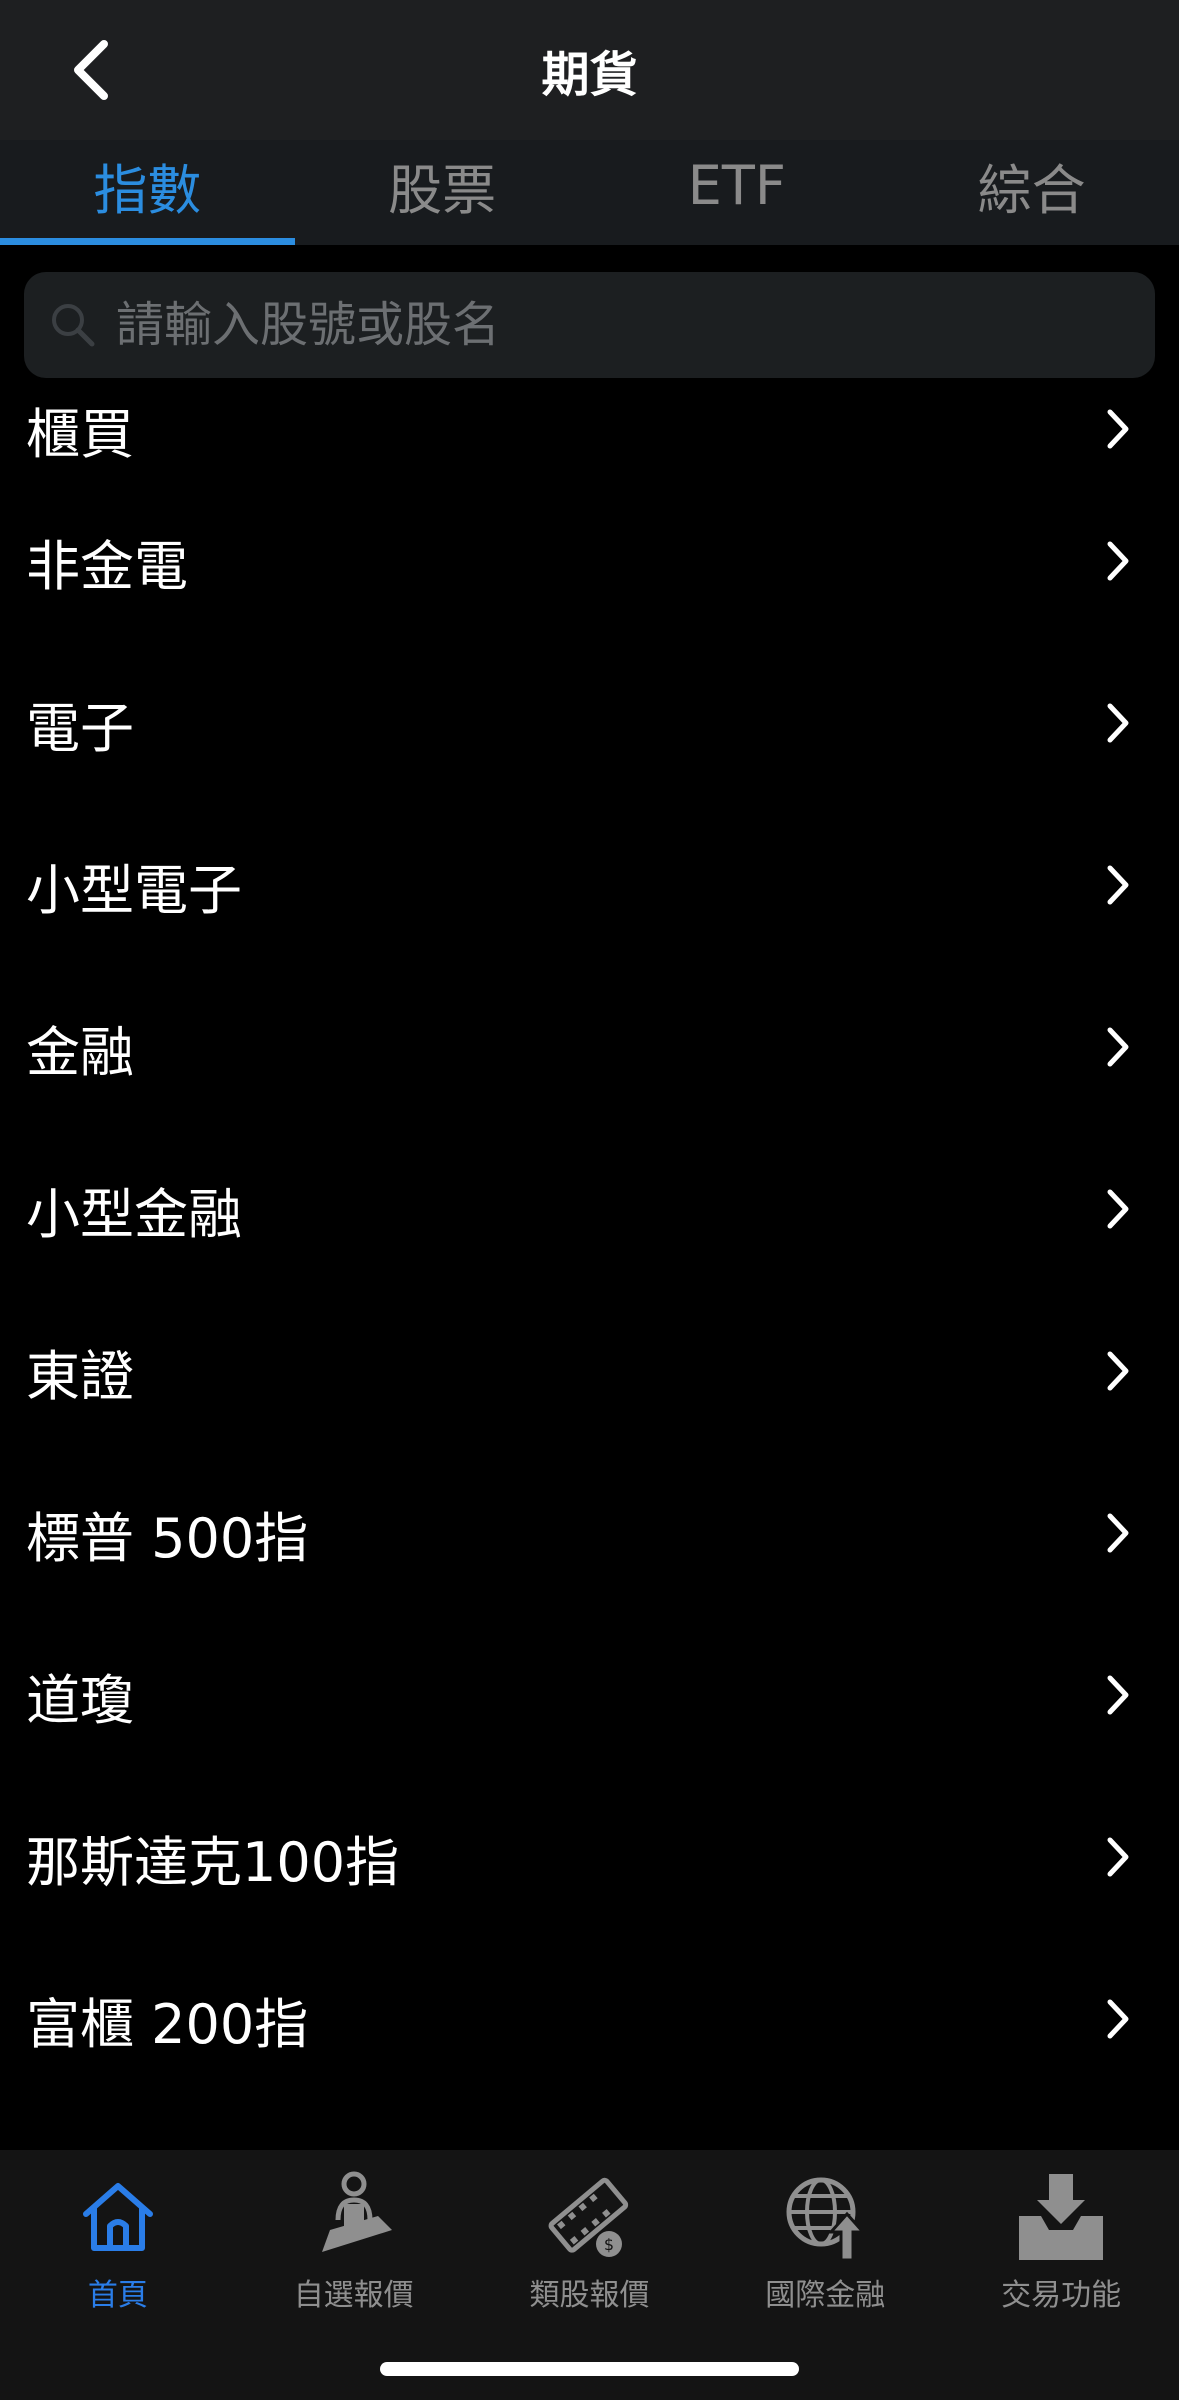 The width and height of the screenshot is (1179, 2400). I want to click on tab-composite: 綜合, so click(1031, 192).